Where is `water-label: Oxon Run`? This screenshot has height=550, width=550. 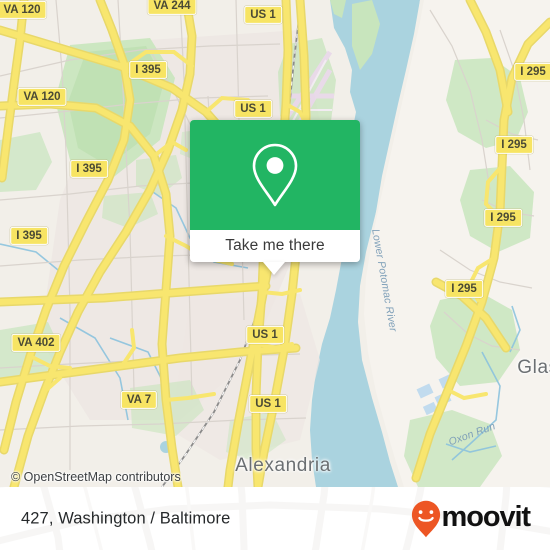
water-label: Oxon Run is located at coordinates (472, 434).